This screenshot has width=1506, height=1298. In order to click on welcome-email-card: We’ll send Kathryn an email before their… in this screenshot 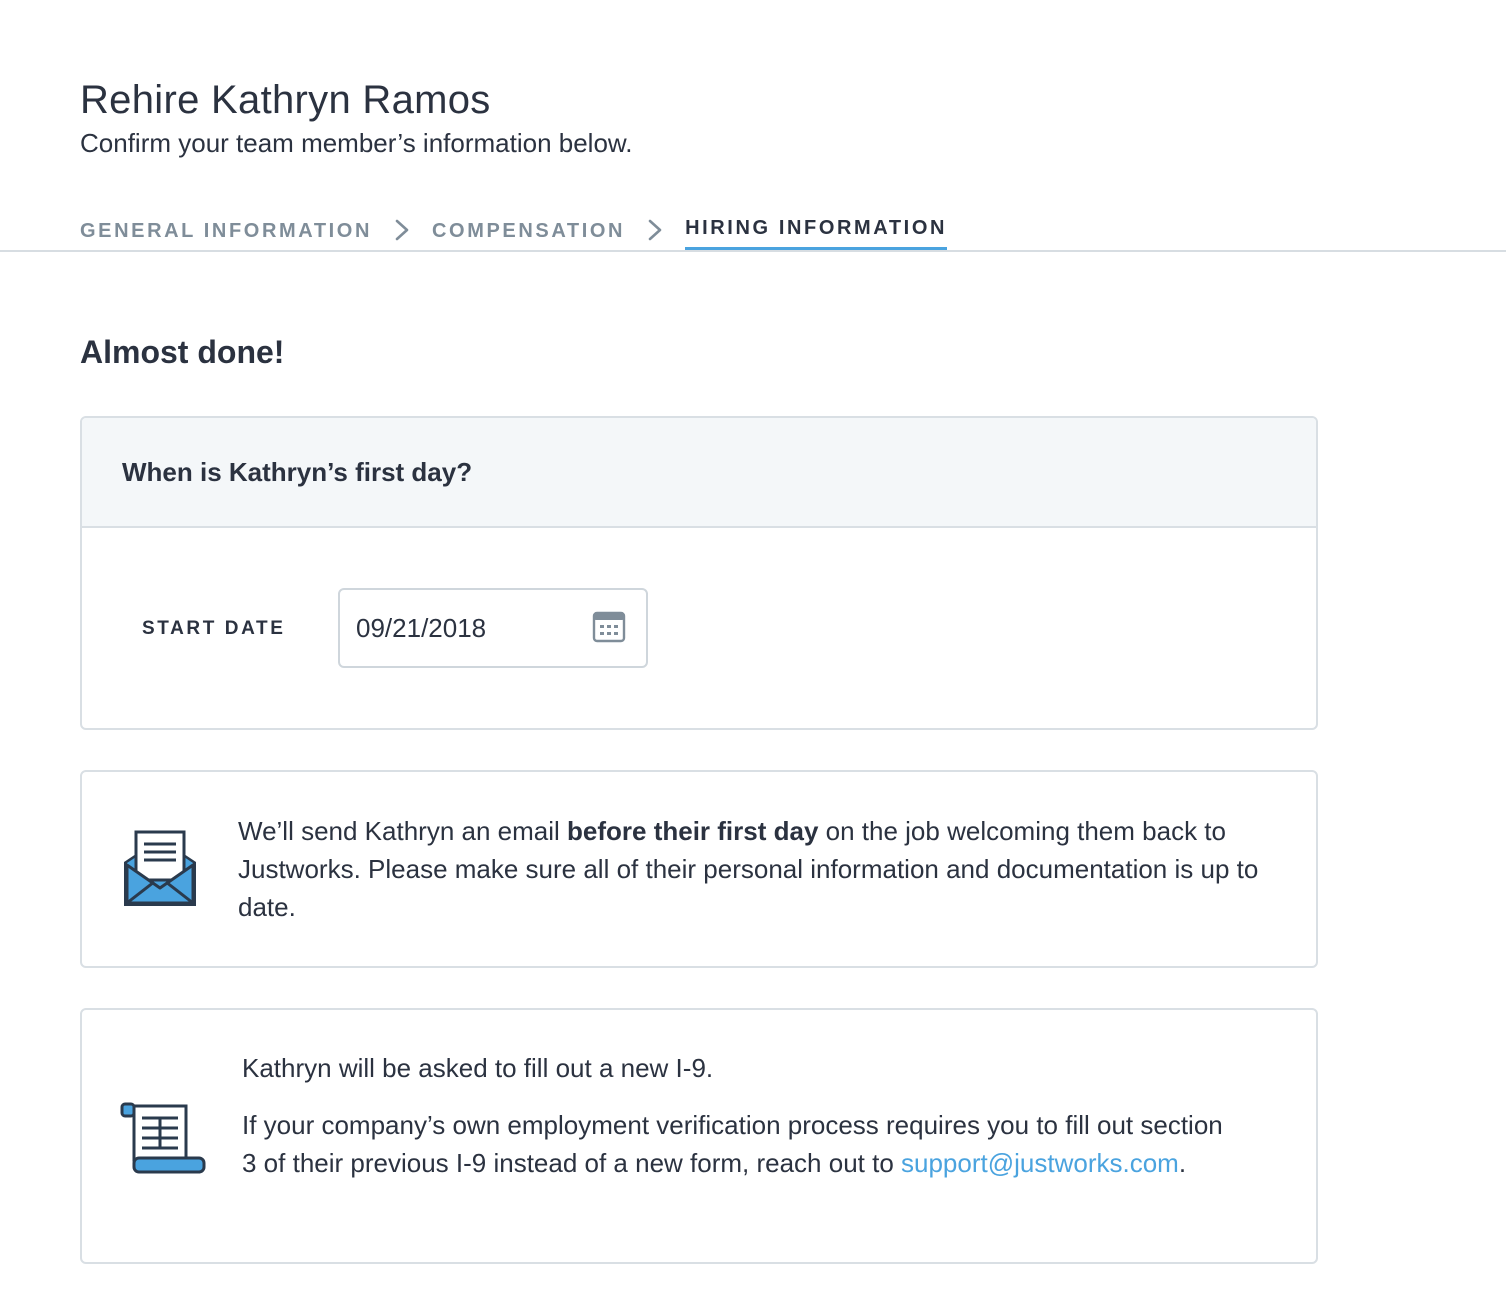, I will do `click(699, 869)`.